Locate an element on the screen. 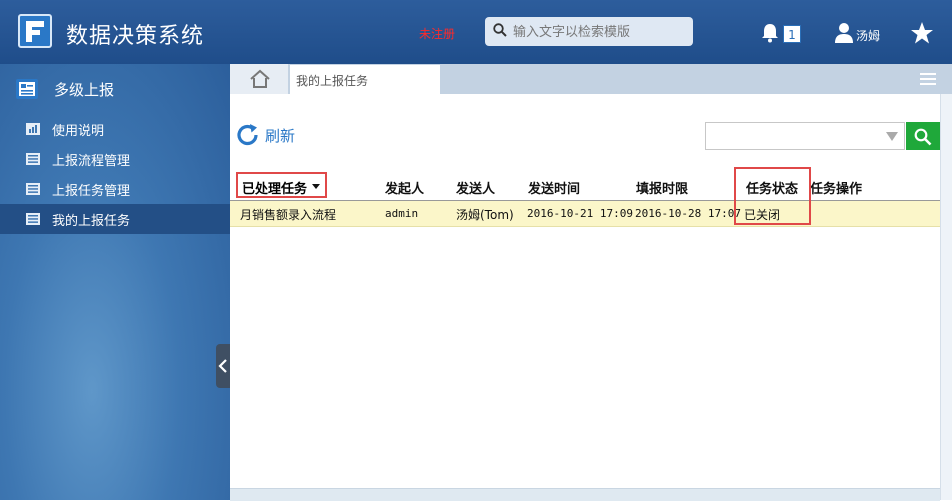 This screenshot has height=501, width=952. cell-sender: 汤姆(Tom) is located at coordinates (485, 215).